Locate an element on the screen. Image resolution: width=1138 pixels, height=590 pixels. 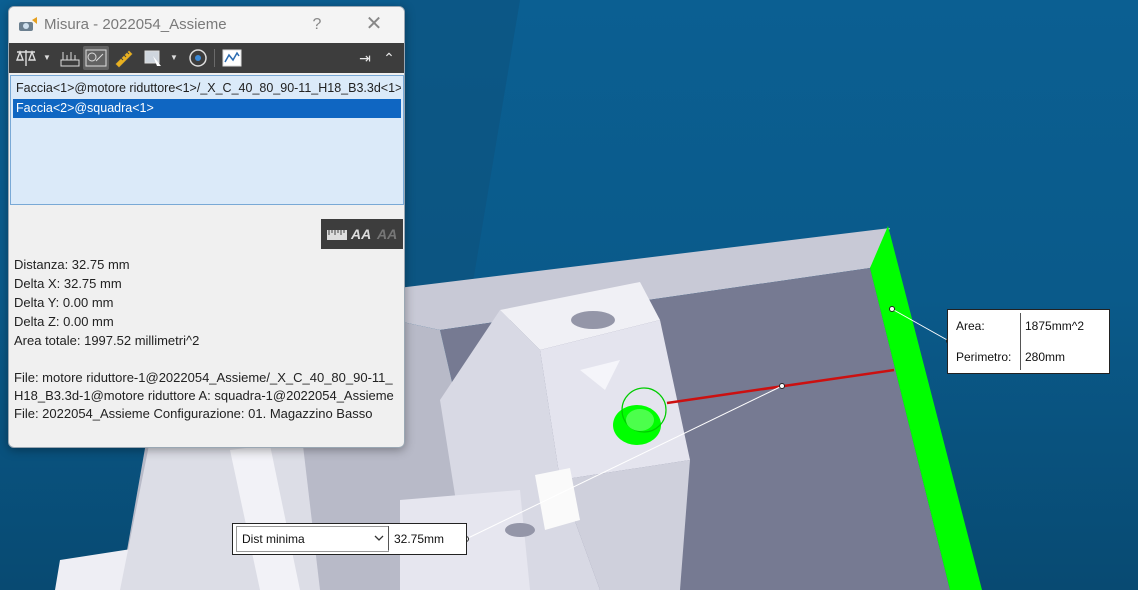
distance-callout: Dist minima 32.75mm is located at coordinates (349, 539).